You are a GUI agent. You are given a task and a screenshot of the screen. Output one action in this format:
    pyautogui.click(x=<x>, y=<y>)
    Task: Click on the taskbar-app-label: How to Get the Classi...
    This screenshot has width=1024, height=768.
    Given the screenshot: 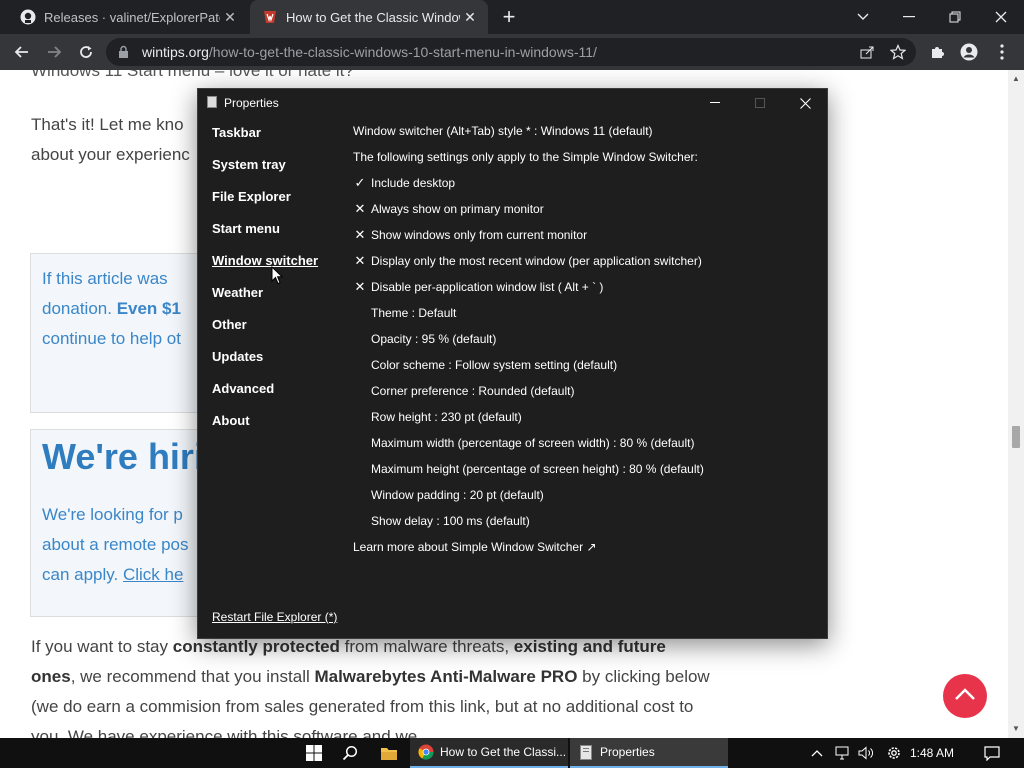 What is the action you would take?
    pyautogui.click(x=503, y=752)
    